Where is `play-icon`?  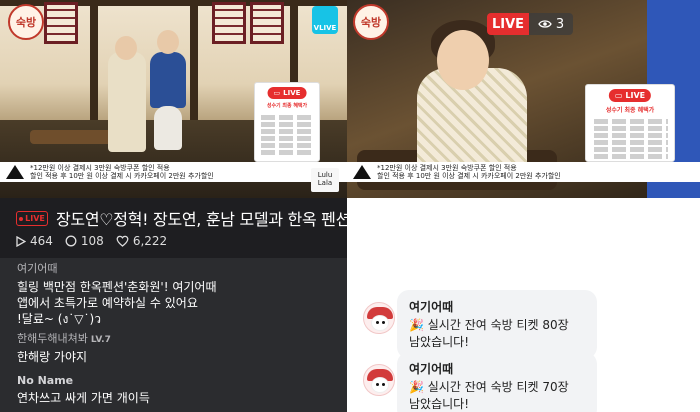 play-icon is located at coordinates (21, 241).